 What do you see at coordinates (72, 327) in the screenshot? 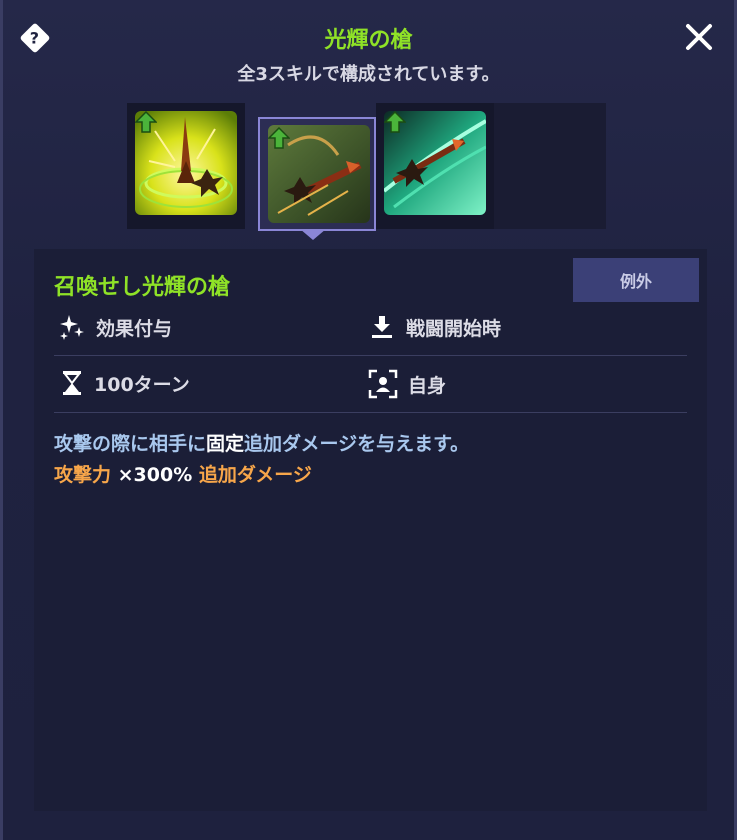
I see `sparkle-icon` at bounding box center [72, 327].